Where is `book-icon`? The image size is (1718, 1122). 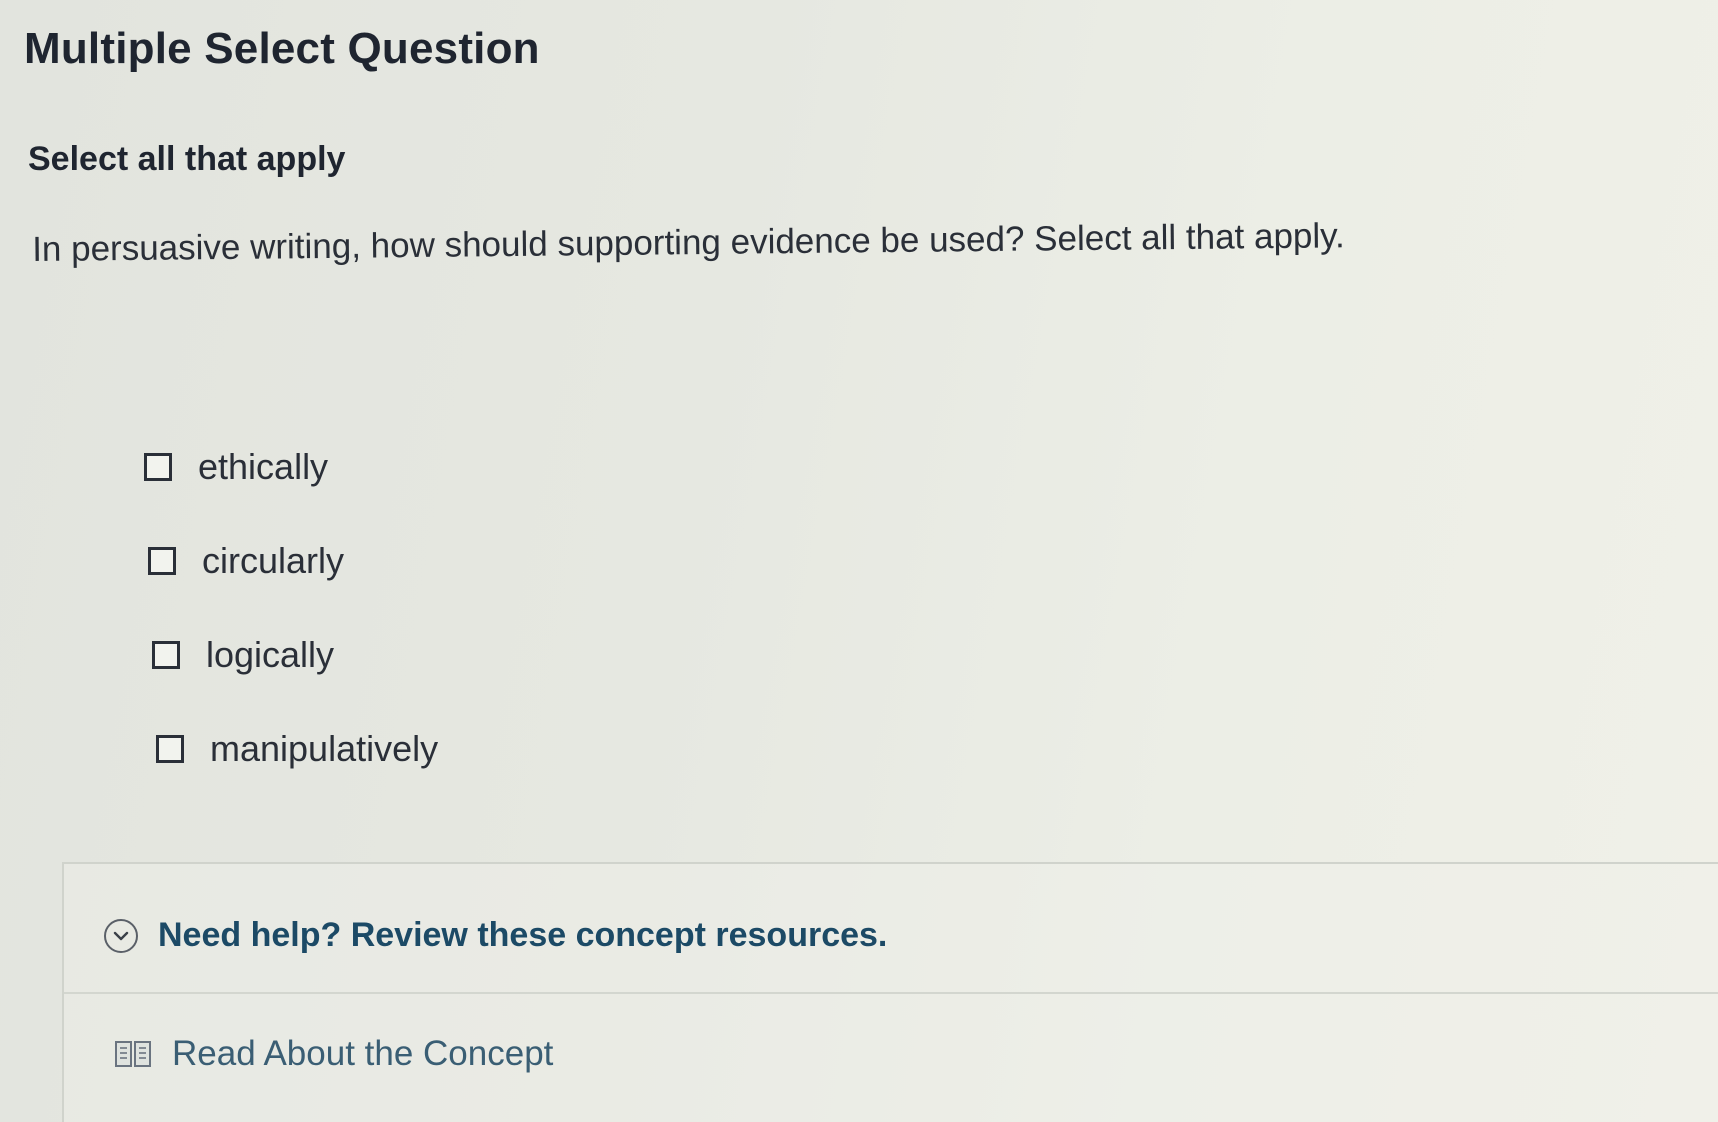 book-icon is located at coordinates (133, 1054).